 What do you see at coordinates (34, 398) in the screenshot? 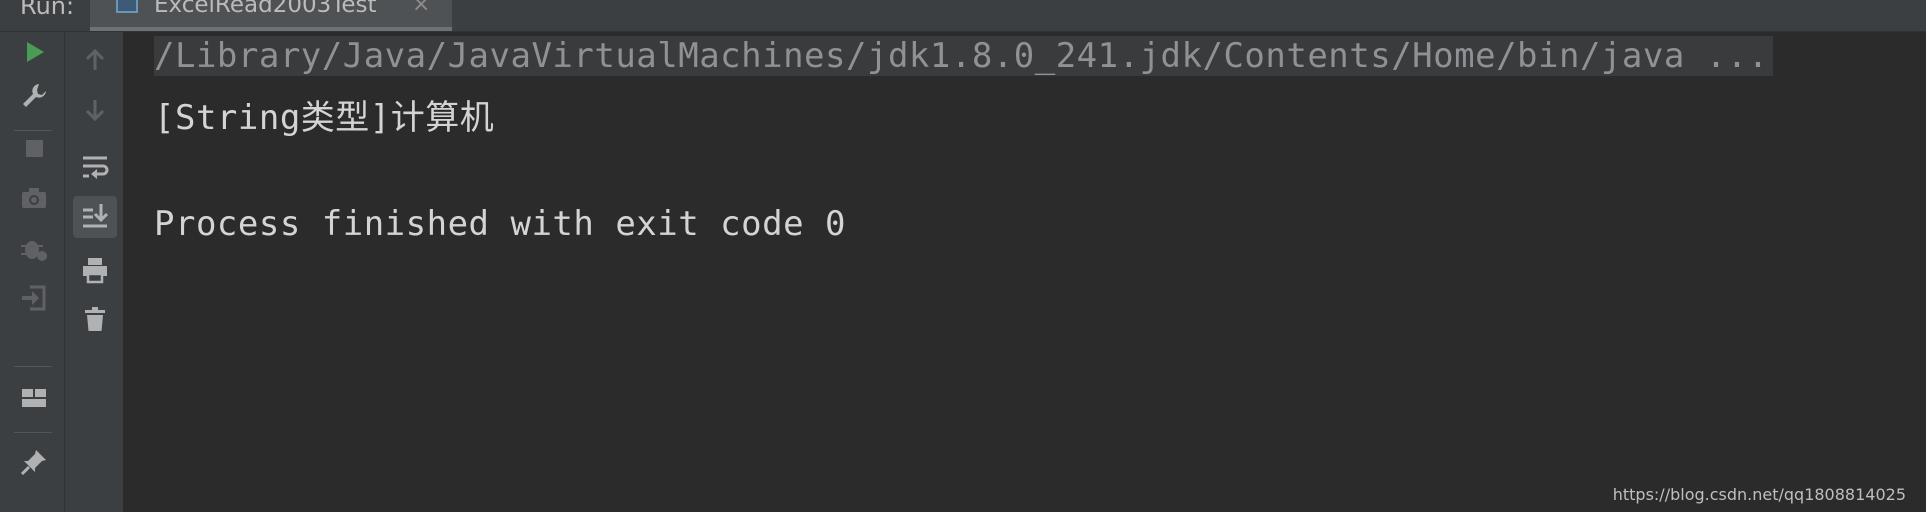
I see `layout-icon` at bounding box center [34, 398].